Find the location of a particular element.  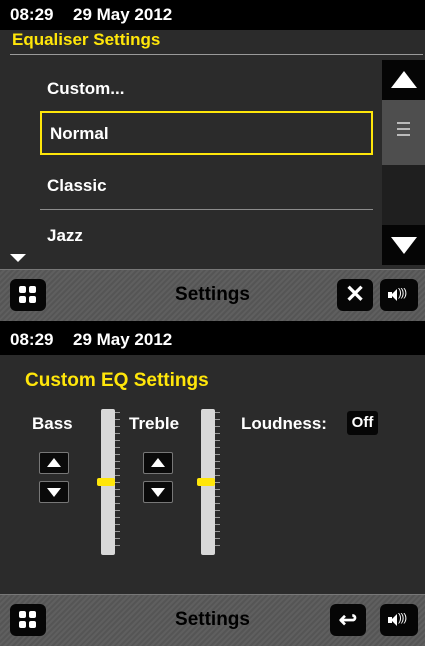

back-button: ↩ is located at coordinates (348, 620).